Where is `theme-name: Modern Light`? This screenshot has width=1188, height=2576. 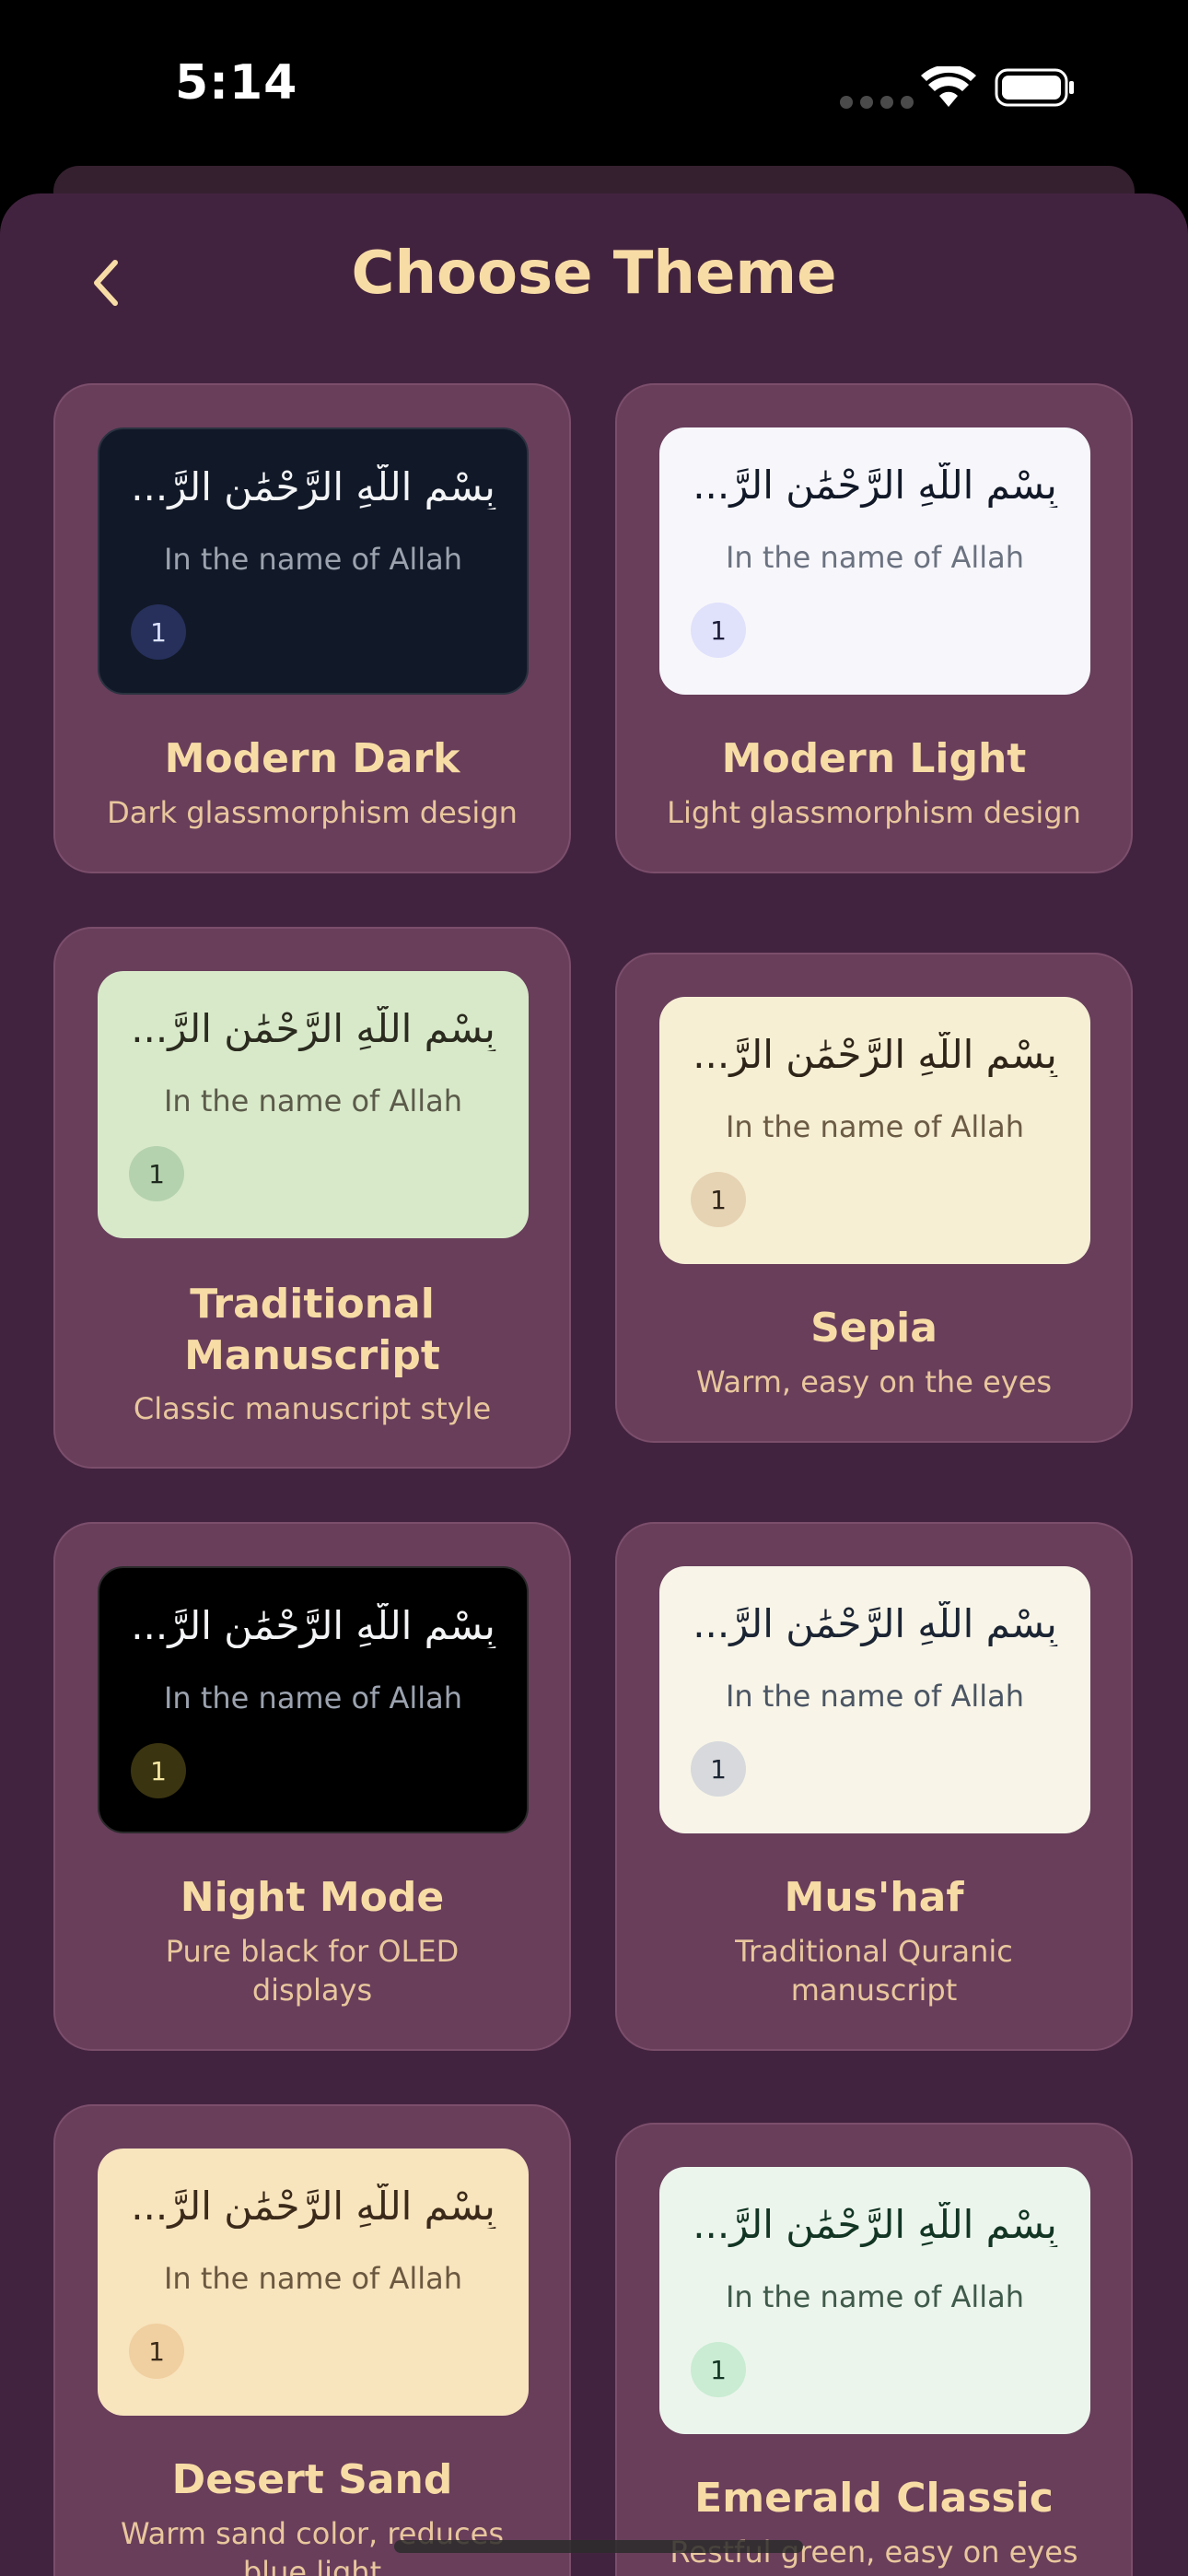 theme-name: Modern Light is located at coordinates (874, 758).